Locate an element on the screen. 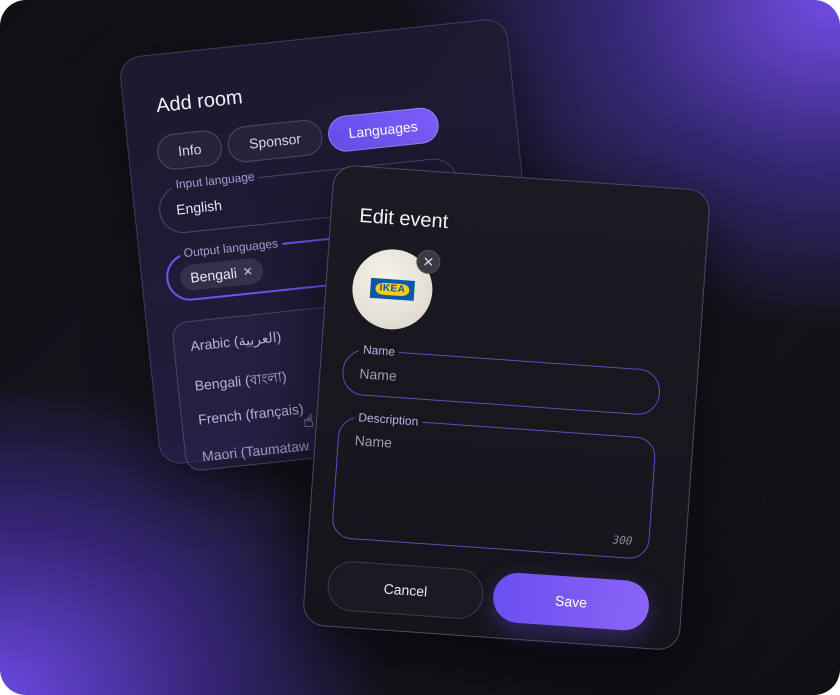 The image size is (840, 695). description-field: Description Name 300 is located at coordinates (493, 485).